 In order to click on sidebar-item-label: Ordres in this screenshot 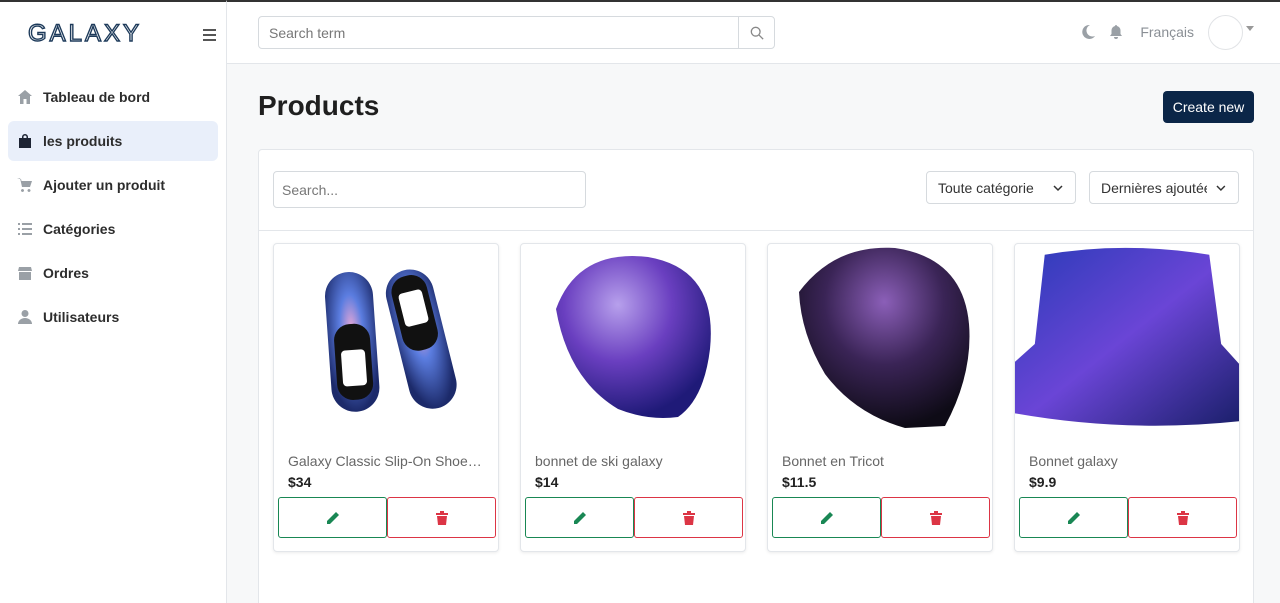, I will do `click(66, 273)`.